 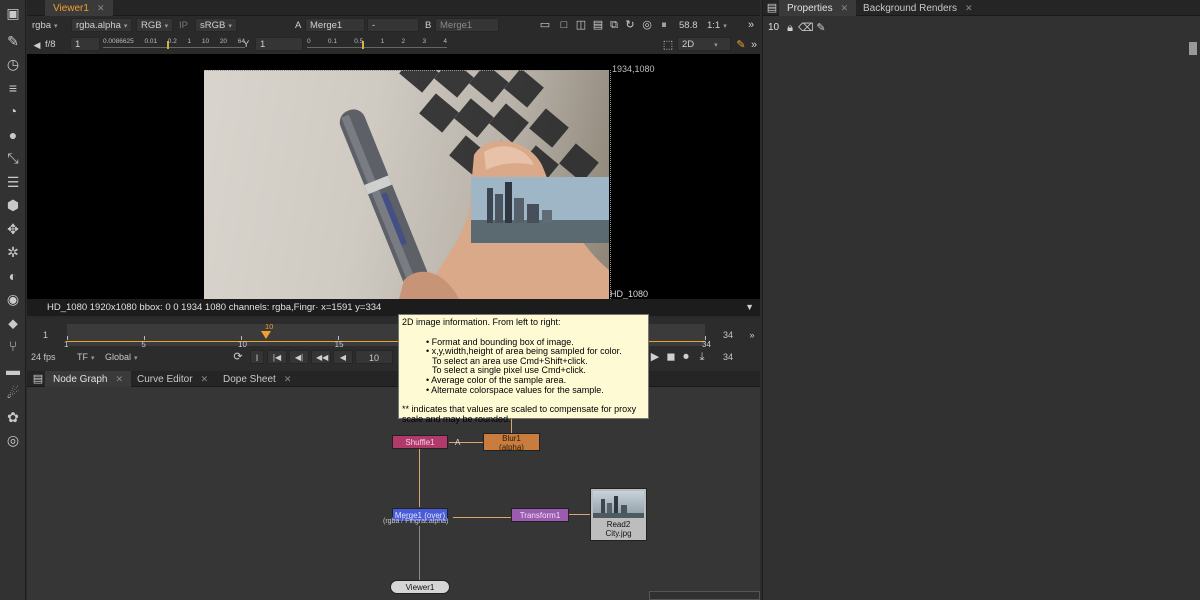 I want to click on paint-icon: ✎, so click(x=13, y=41).